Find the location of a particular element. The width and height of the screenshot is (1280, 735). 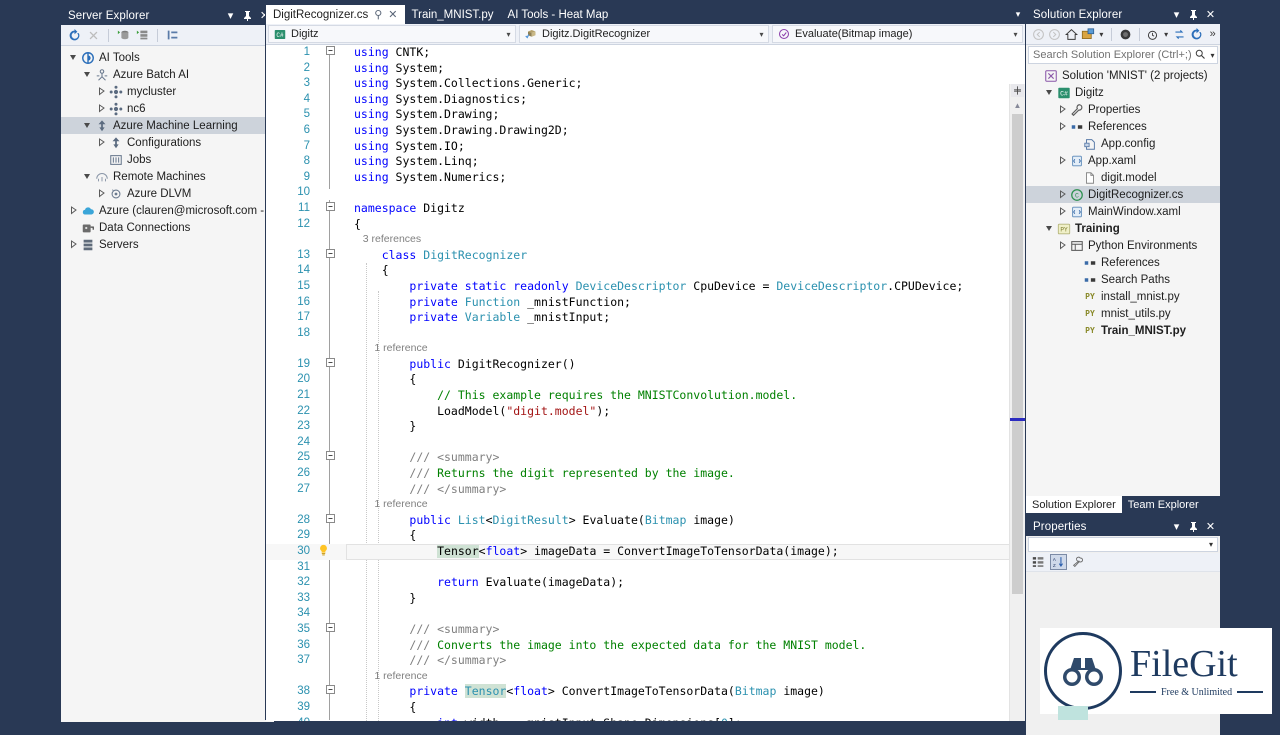

pending-changes-icon is located at coordinates (1088, 34).